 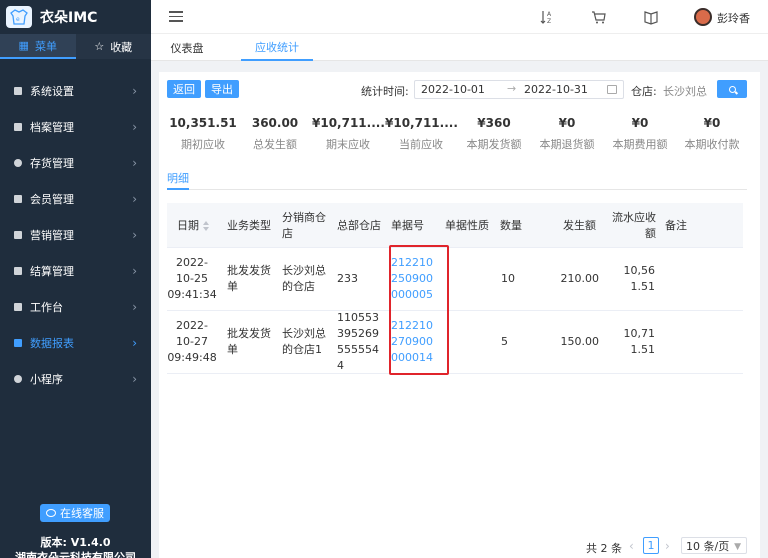 I want to click on summary-value: 360.00, so click(x=275, y=123).